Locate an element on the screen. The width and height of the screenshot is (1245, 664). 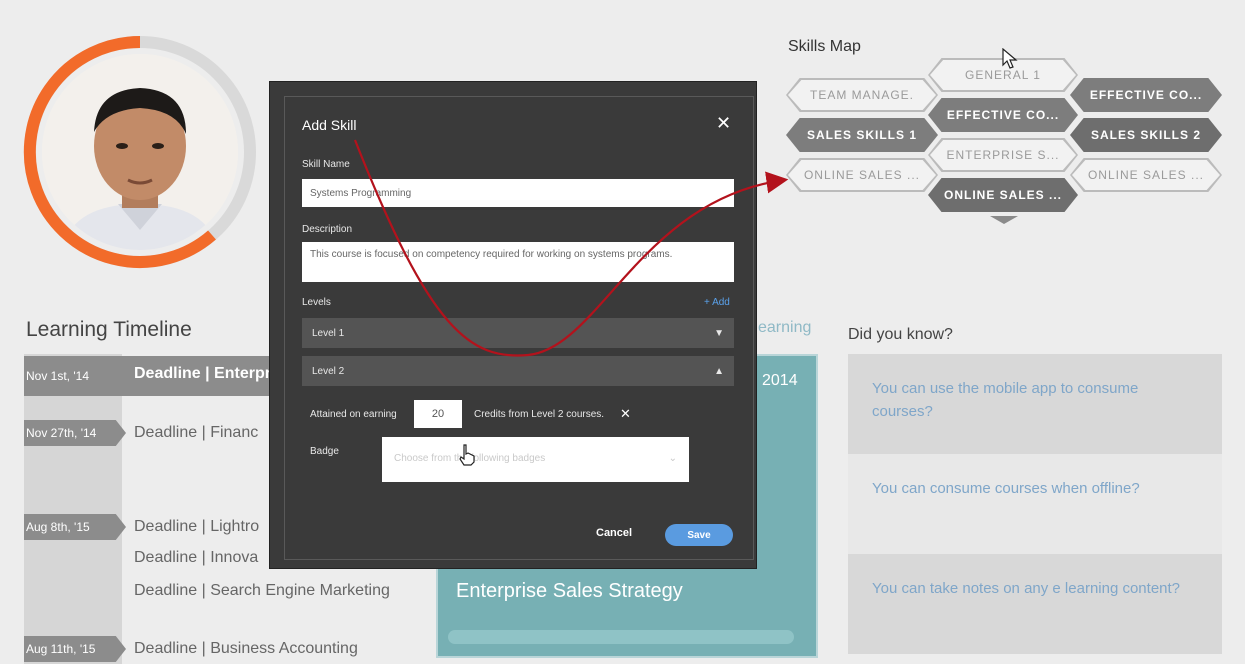
learning-link: earning is located at coordinates (784, 328).